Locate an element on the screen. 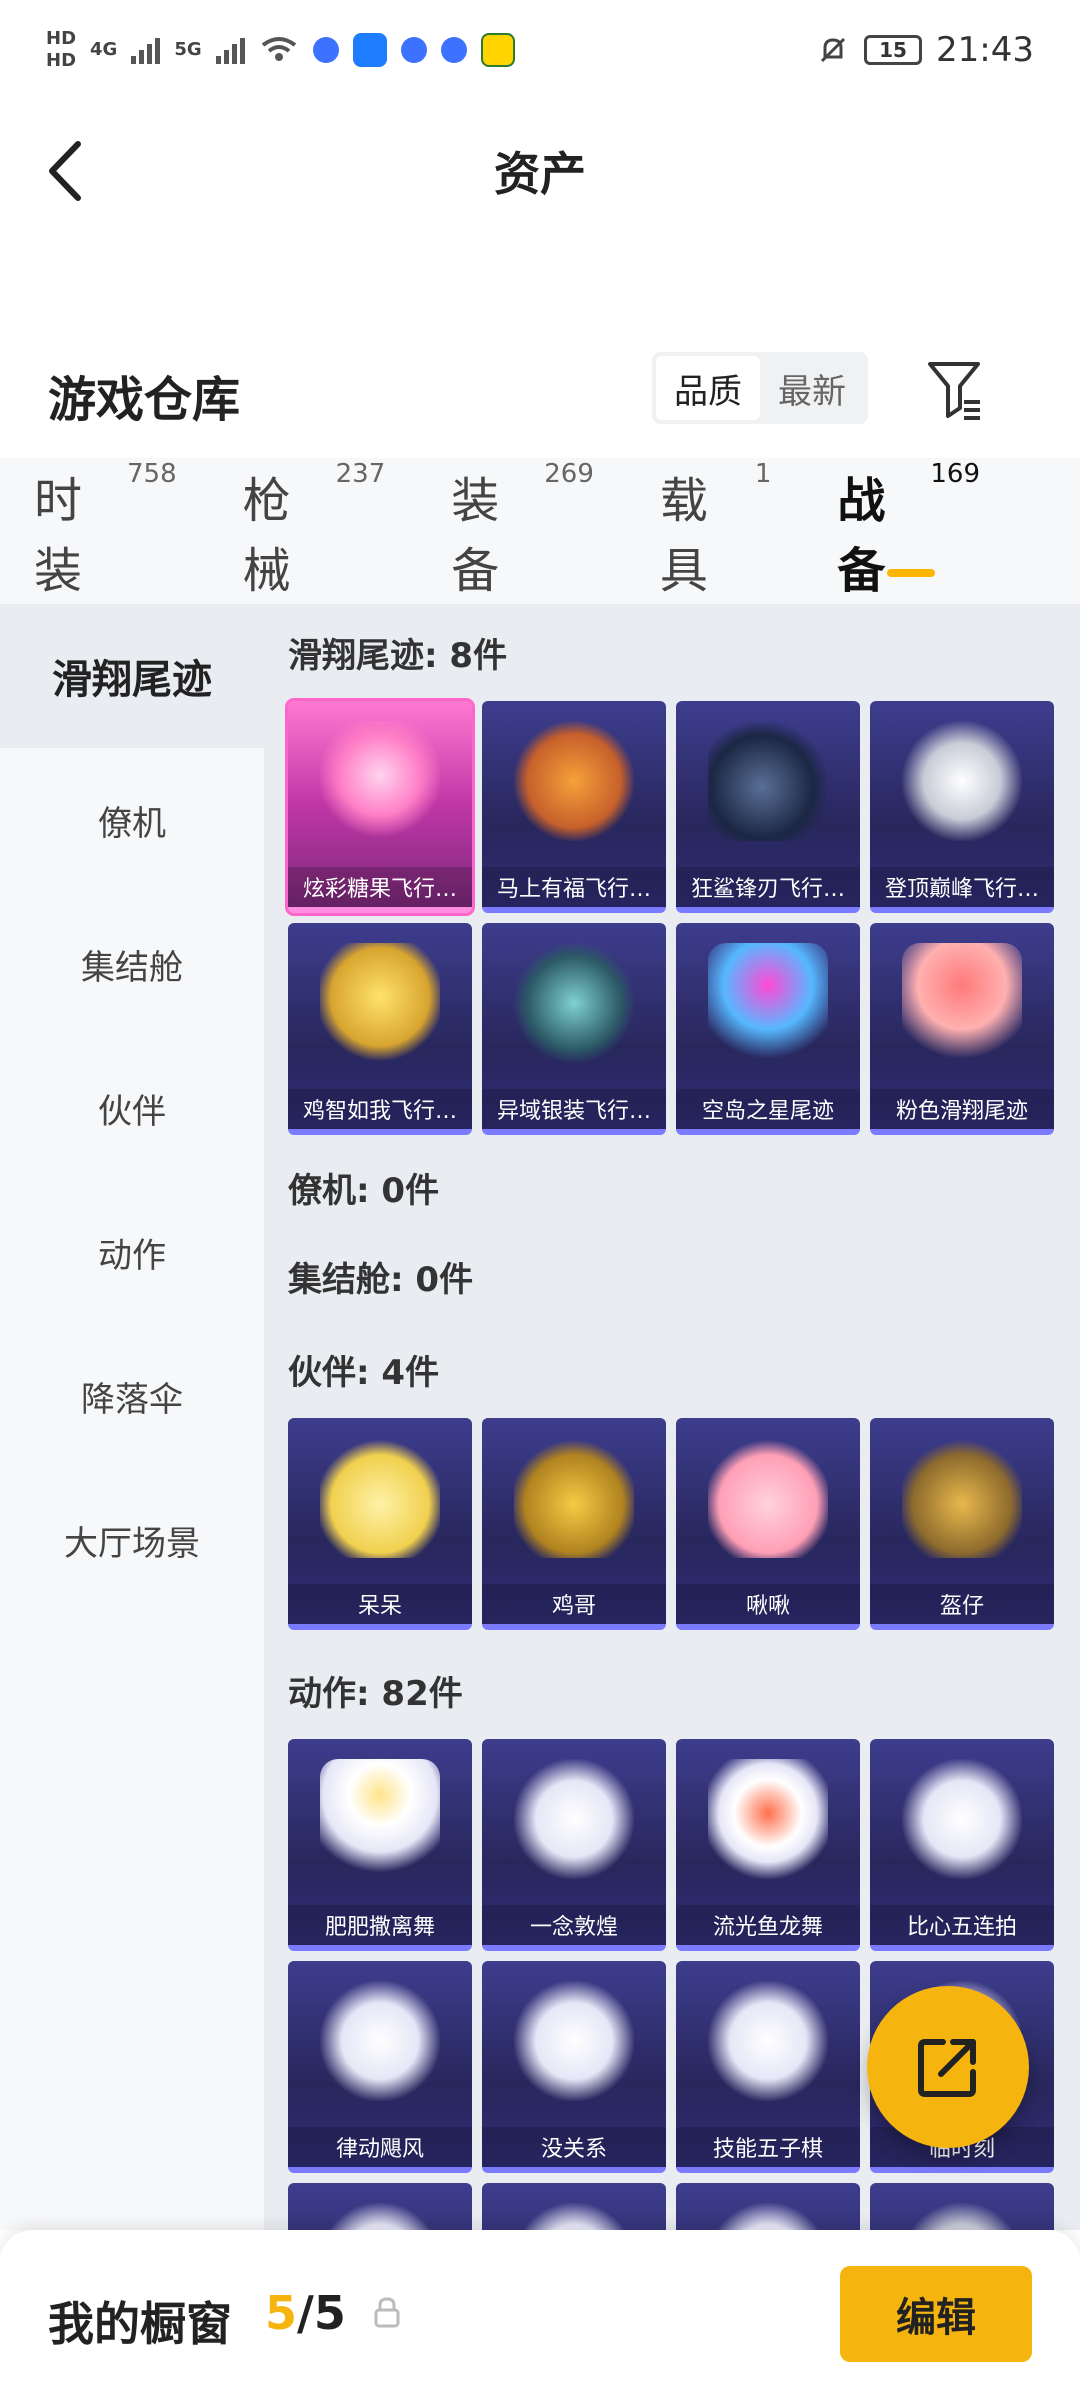 This screenshot has height=2400, width=1080. sidebar-item-lobby-scene: 大厅场景 is located at coordinates (132, 1540).